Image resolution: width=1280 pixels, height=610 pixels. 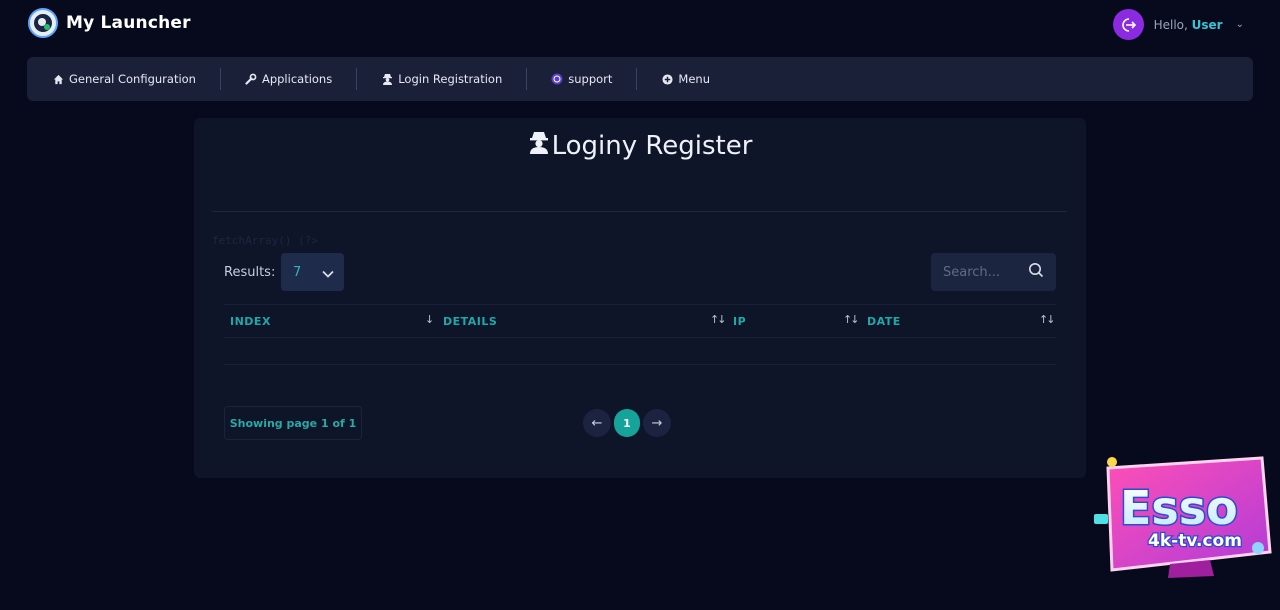 I want to click on search-icon, so click(x=1036, y=272).